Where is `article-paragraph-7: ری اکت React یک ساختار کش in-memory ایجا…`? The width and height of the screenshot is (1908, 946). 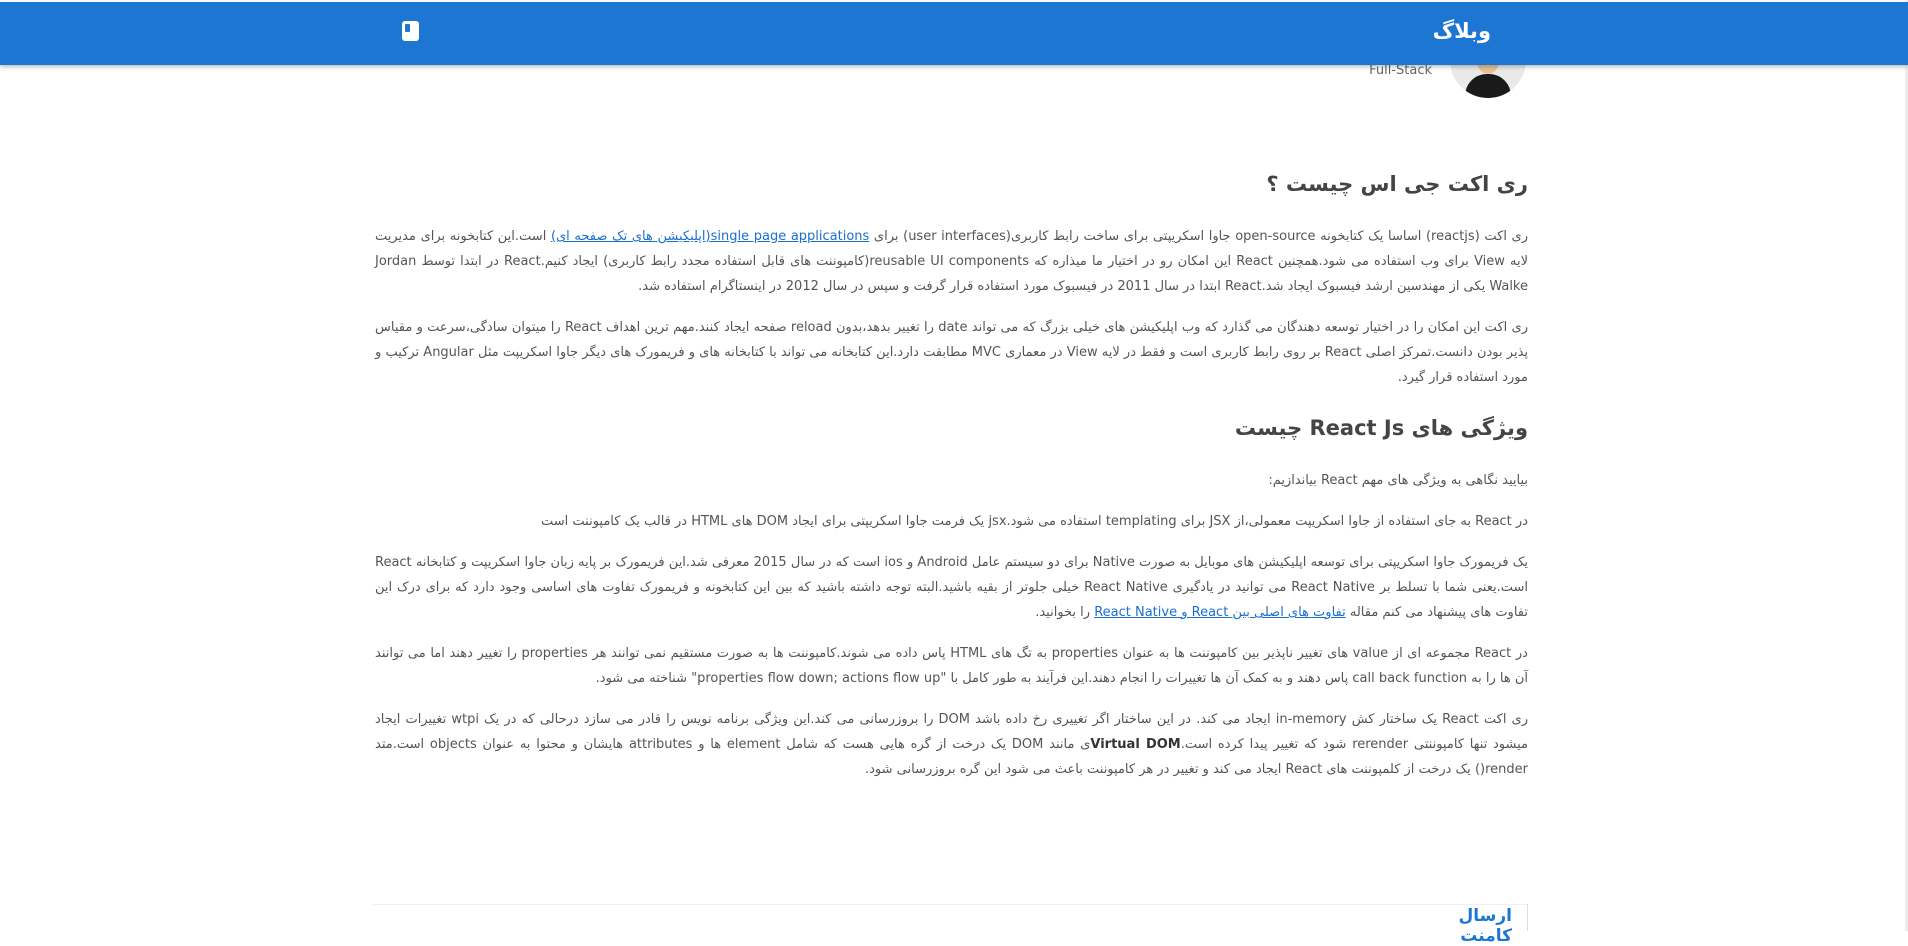 article-paragraph-7: ری اکت React یک ساختار کش in-memory ایجا… is located at coordinates (951, 744).